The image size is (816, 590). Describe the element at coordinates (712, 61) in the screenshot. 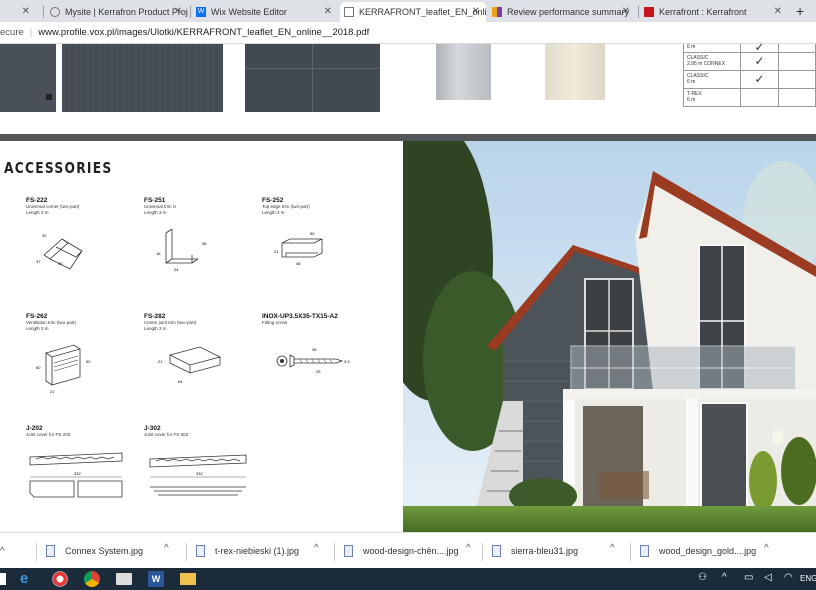

I see `table-cell: CLASSIC 2,95 m CONNEX` at that location.